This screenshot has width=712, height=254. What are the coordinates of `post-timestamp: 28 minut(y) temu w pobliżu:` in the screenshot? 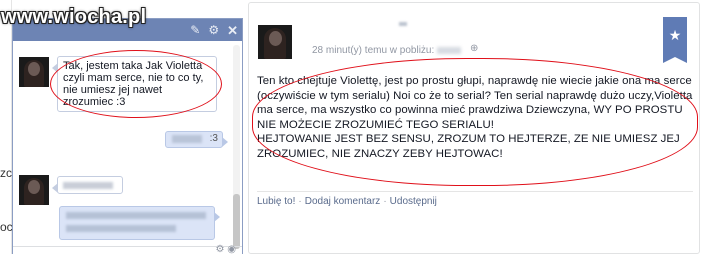 It's located at (387, 50).